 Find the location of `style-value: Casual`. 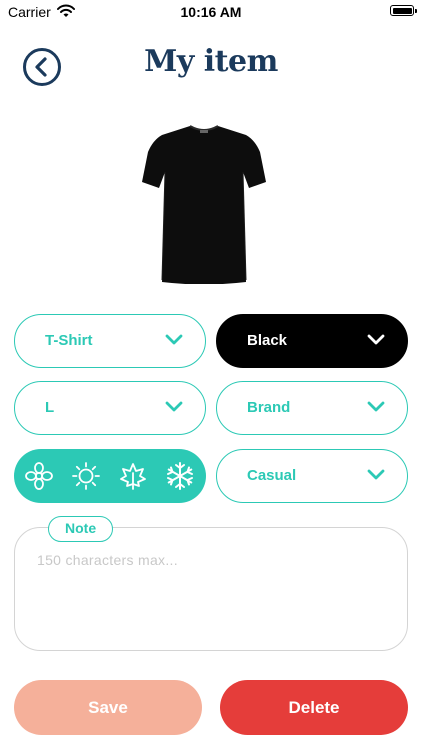

style-value: Casual is located at coordinates (272, 475).